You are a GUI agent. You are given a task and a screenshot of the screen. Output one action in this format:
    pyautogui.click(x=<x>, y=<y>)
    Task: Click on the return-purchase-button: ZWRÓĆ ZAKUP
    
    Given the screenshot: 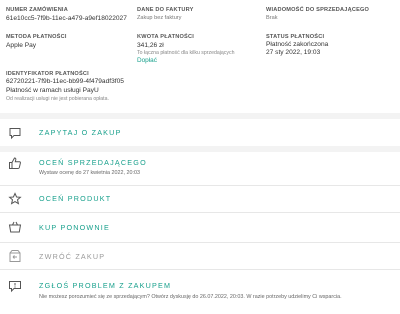 What is the action you would take?
    pyautogui.click(x=72, y=256)
    